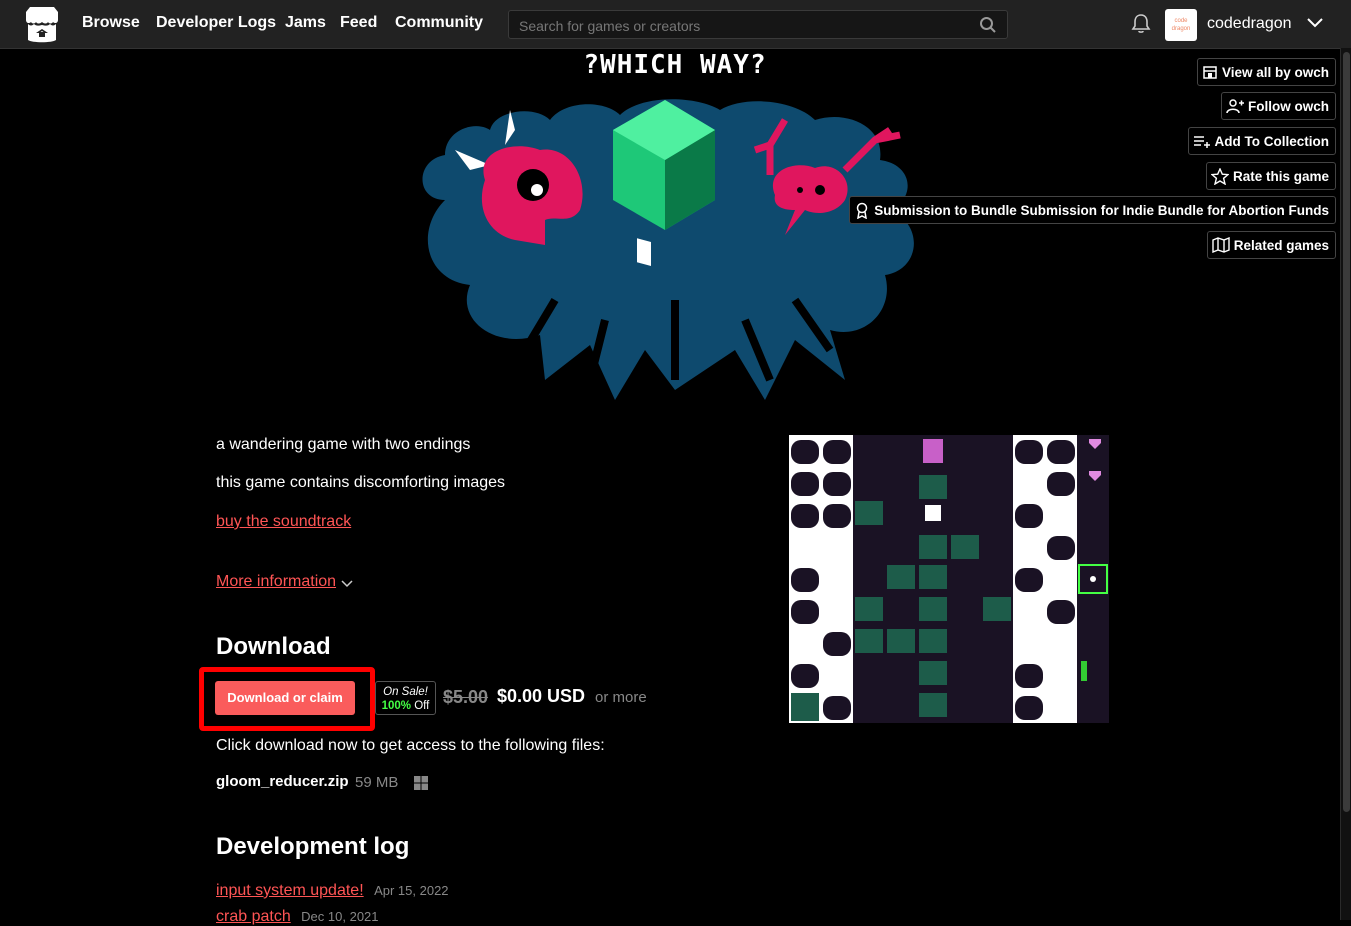  I want to click on devlog-entry: input system update! Apr 15, 2022, so click(332, 891).